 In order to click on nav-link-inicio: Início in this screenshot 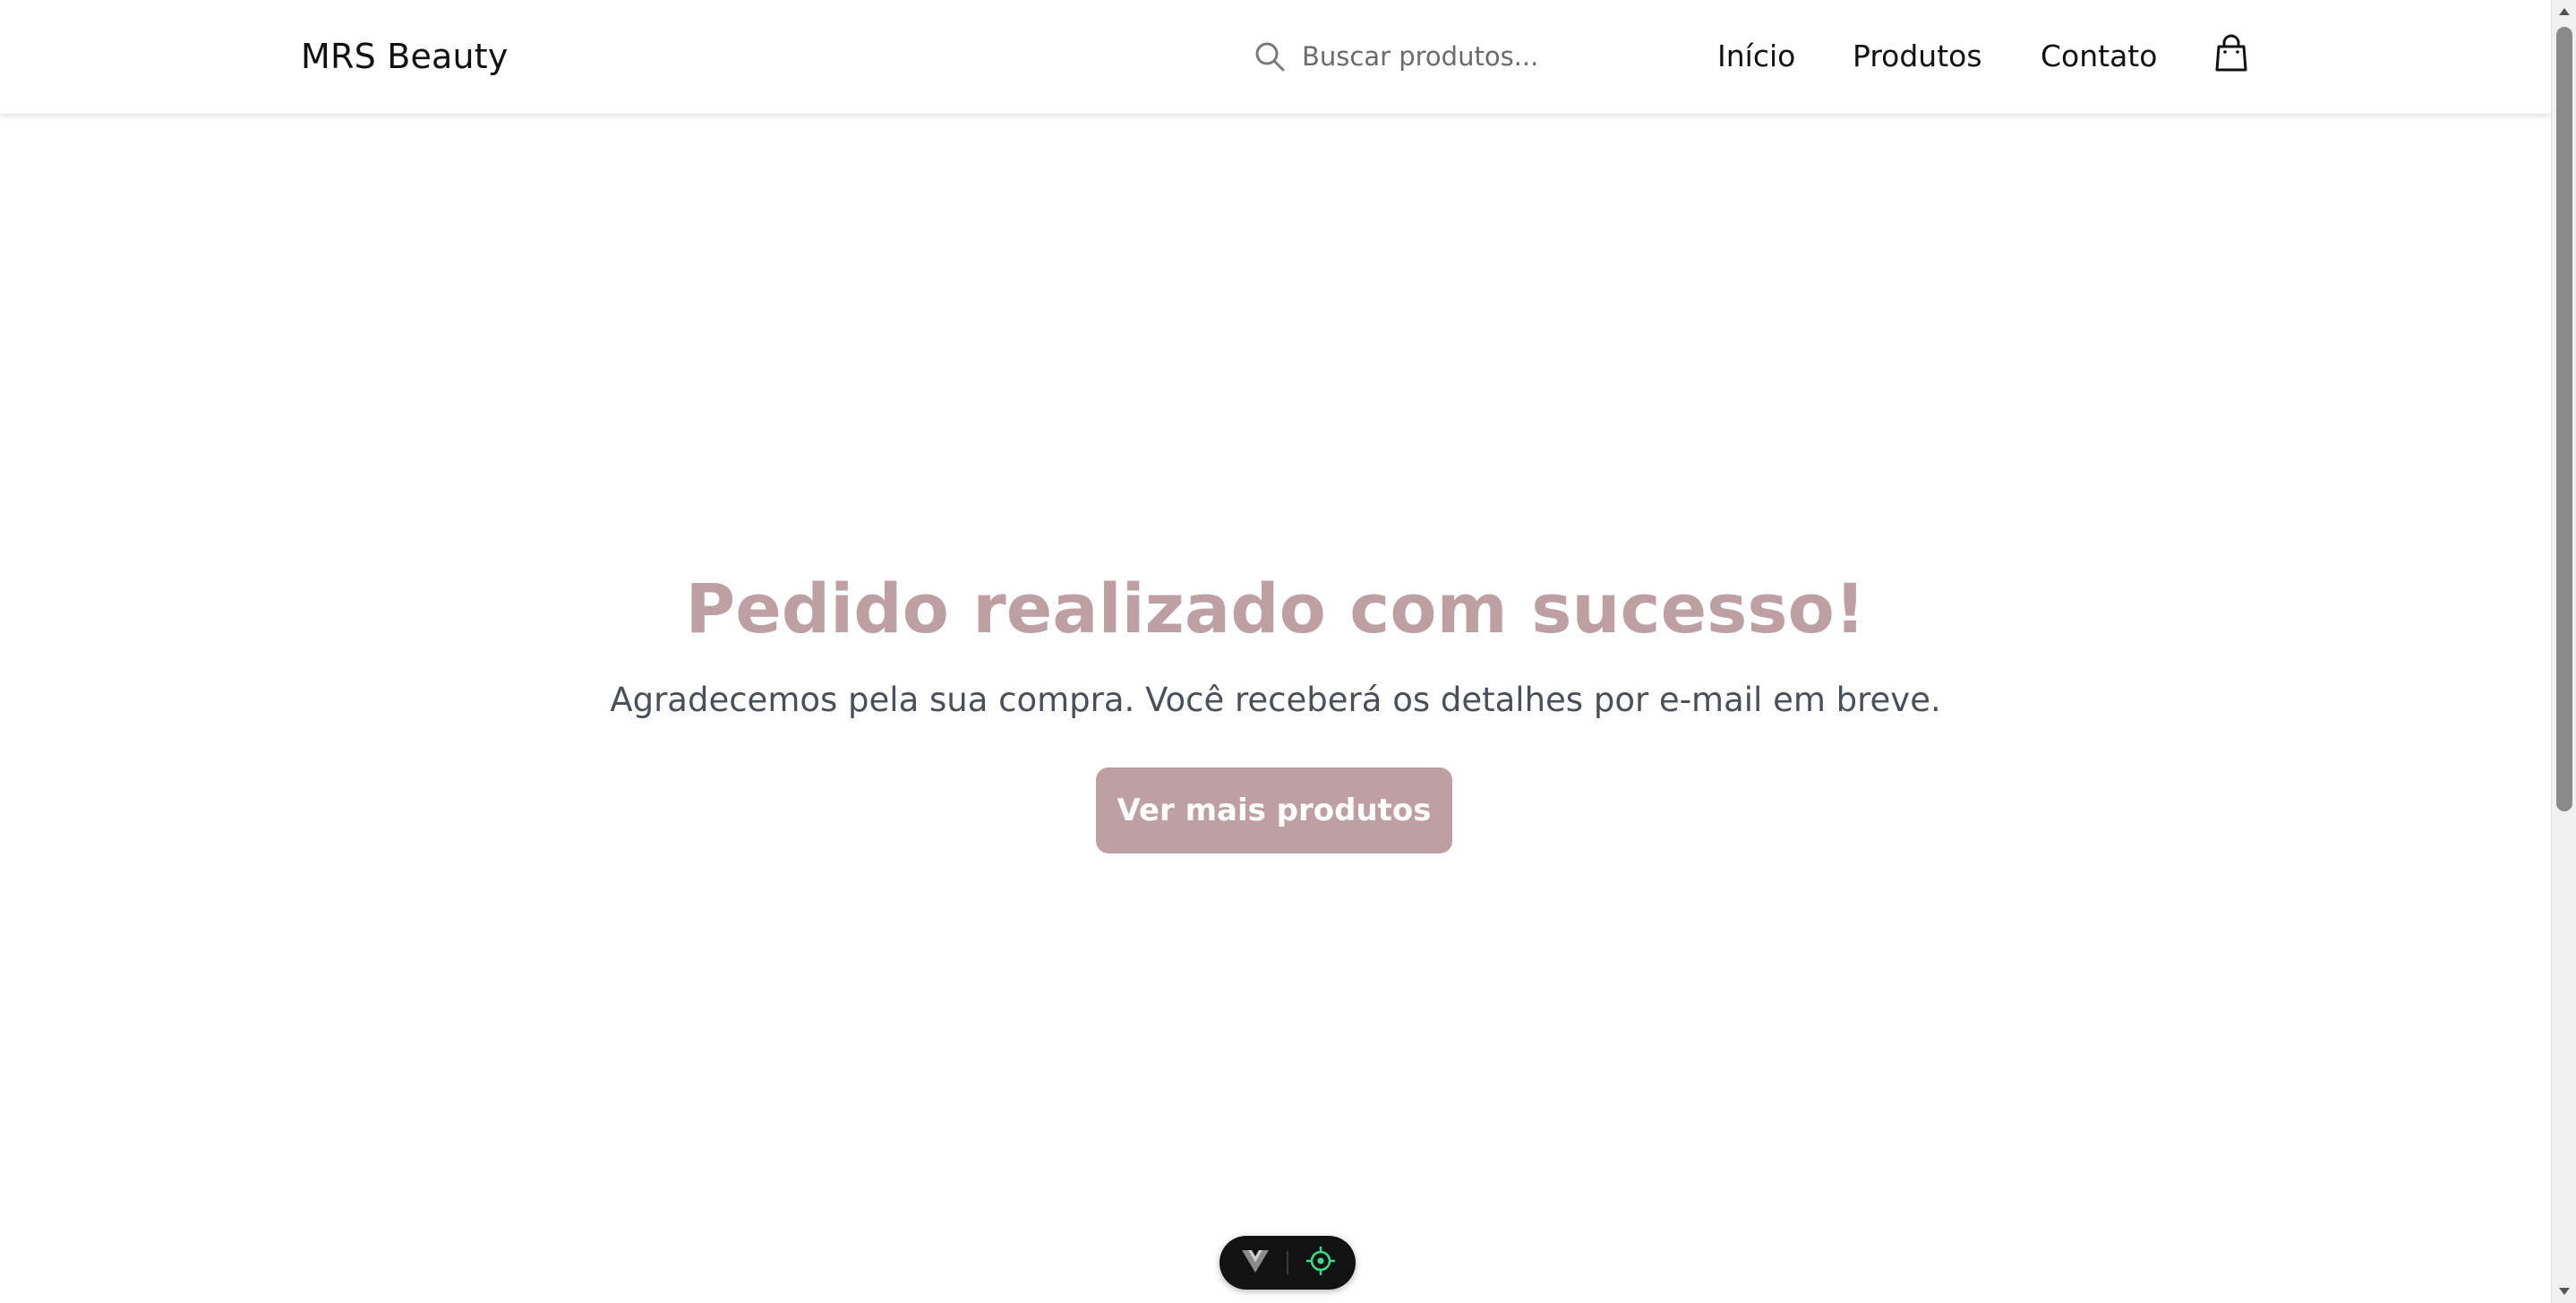, I will do `click(1756, 56)`.